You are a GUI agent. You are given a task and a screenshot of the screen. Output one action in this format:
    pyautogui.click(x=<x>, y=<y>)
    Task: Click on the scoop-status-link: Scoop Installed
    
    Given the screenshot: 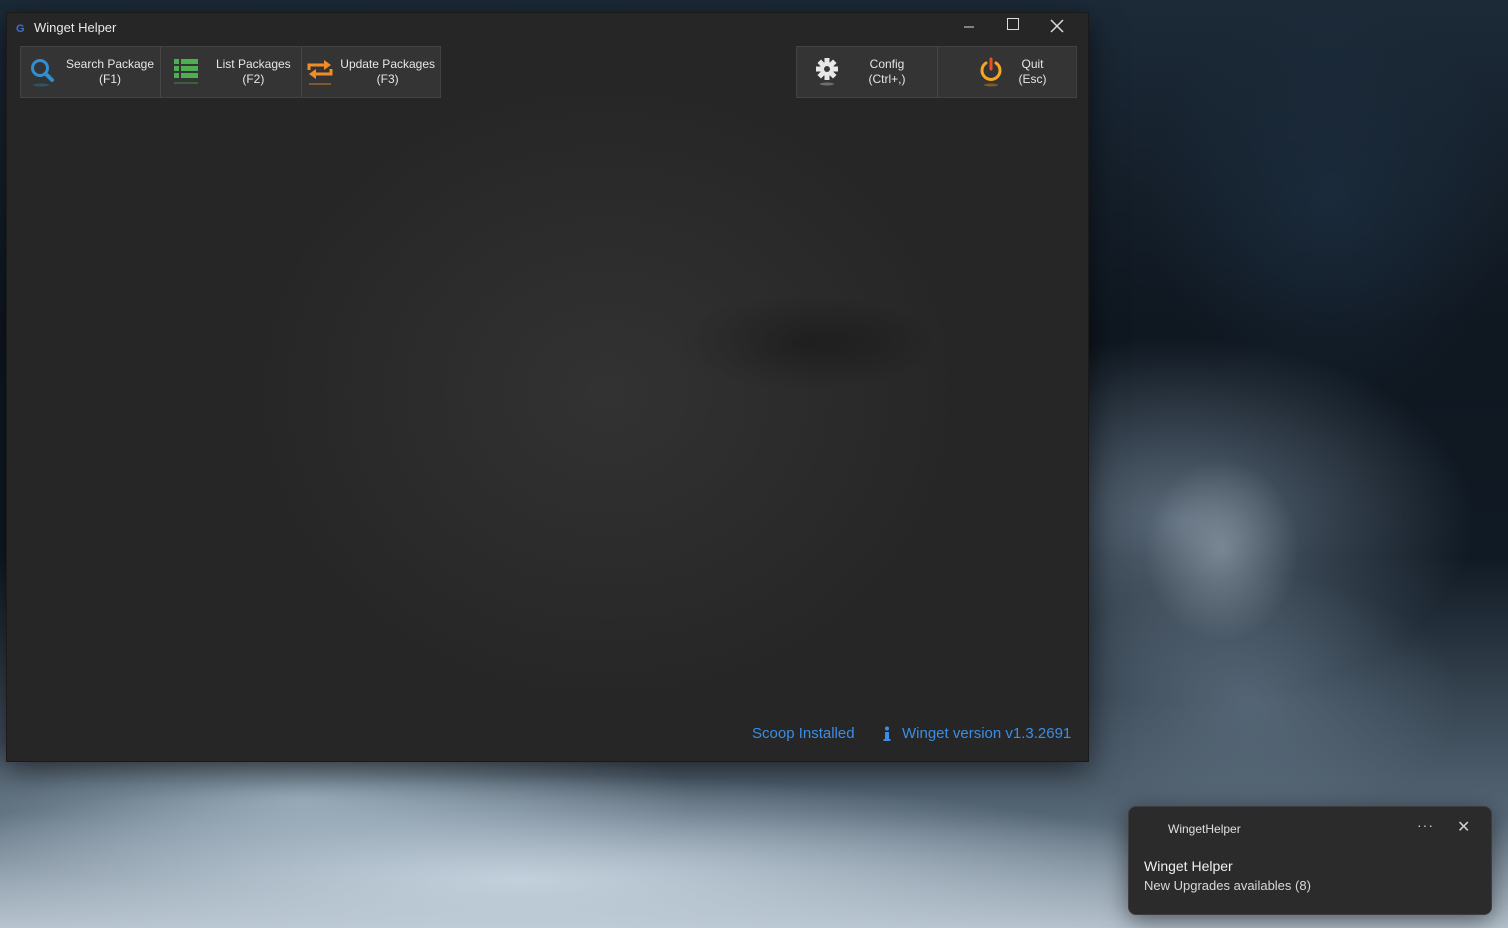 What is the action you would take?
    pyautogui.click(x=803, y=733)
    